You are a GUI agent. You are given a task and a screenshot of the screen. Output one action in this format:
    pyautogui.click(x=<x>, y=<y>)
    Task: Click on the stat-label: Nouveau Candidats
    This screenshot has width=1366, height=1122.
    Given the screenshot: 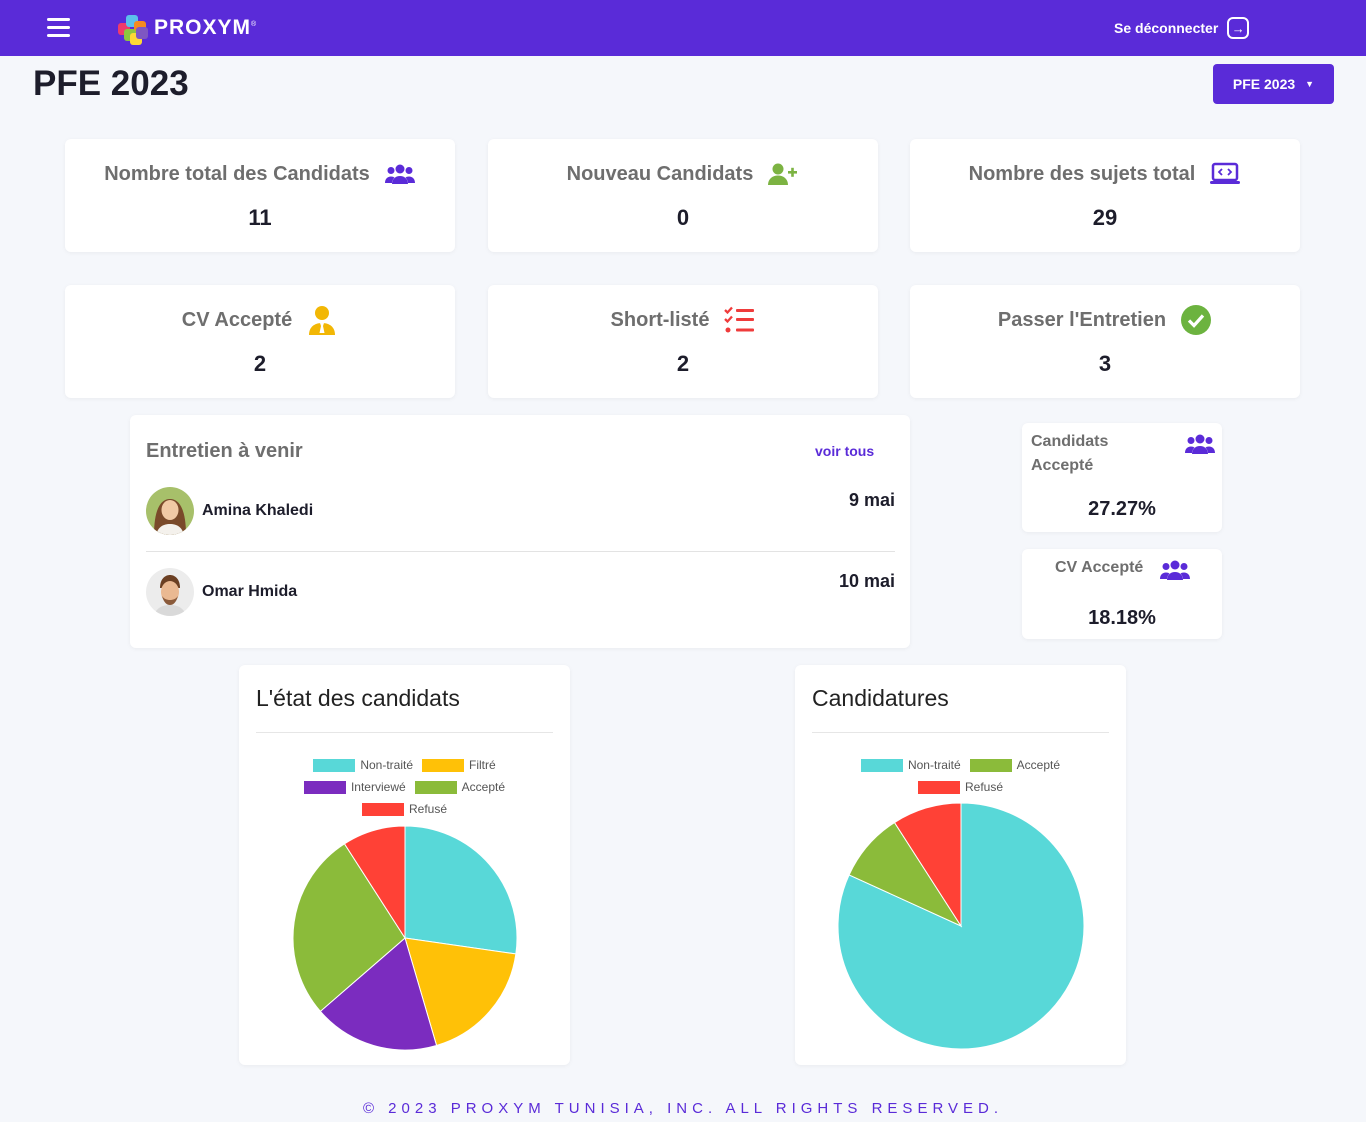 What is the action you would take?
    pyautogui.click(x=660, y=173)
    